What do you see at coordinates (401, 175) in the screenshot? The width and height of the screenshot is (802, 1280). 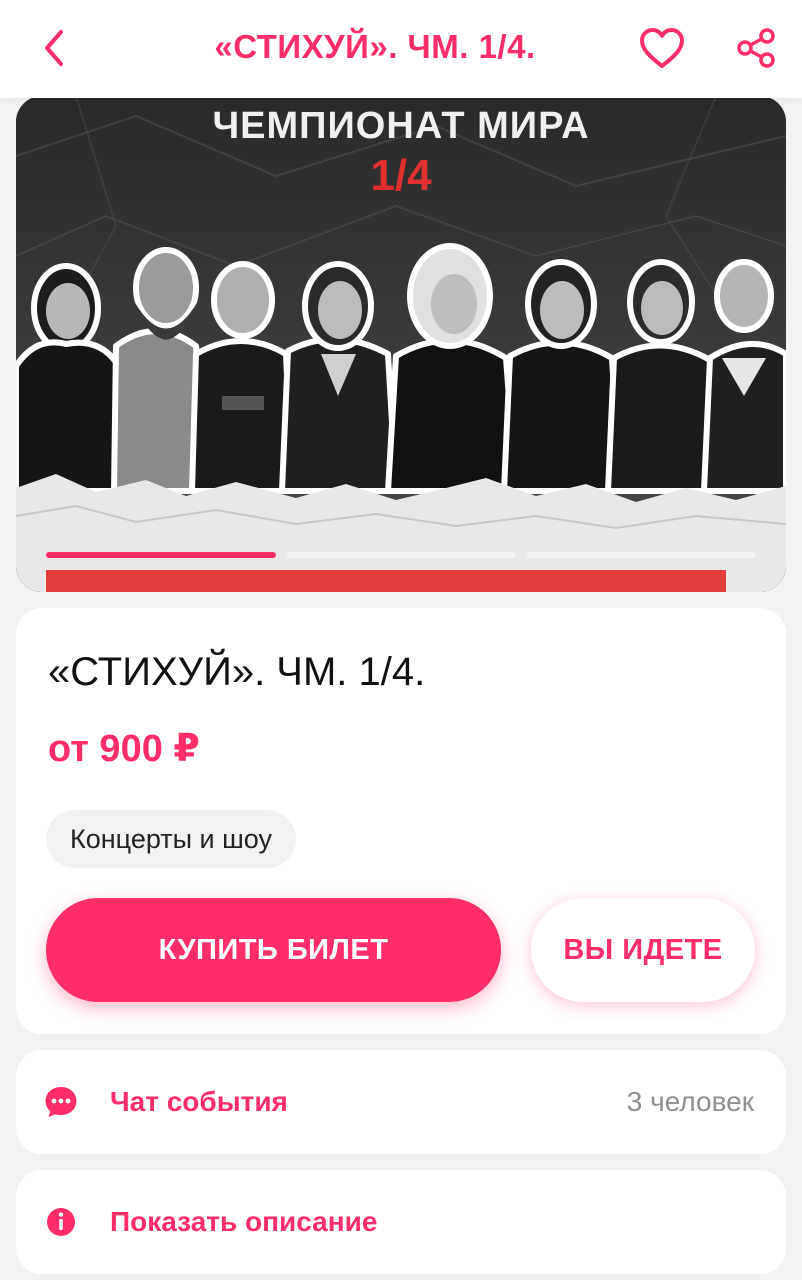 I see `poster-round: 1/4` at bounding box center [401, 175].